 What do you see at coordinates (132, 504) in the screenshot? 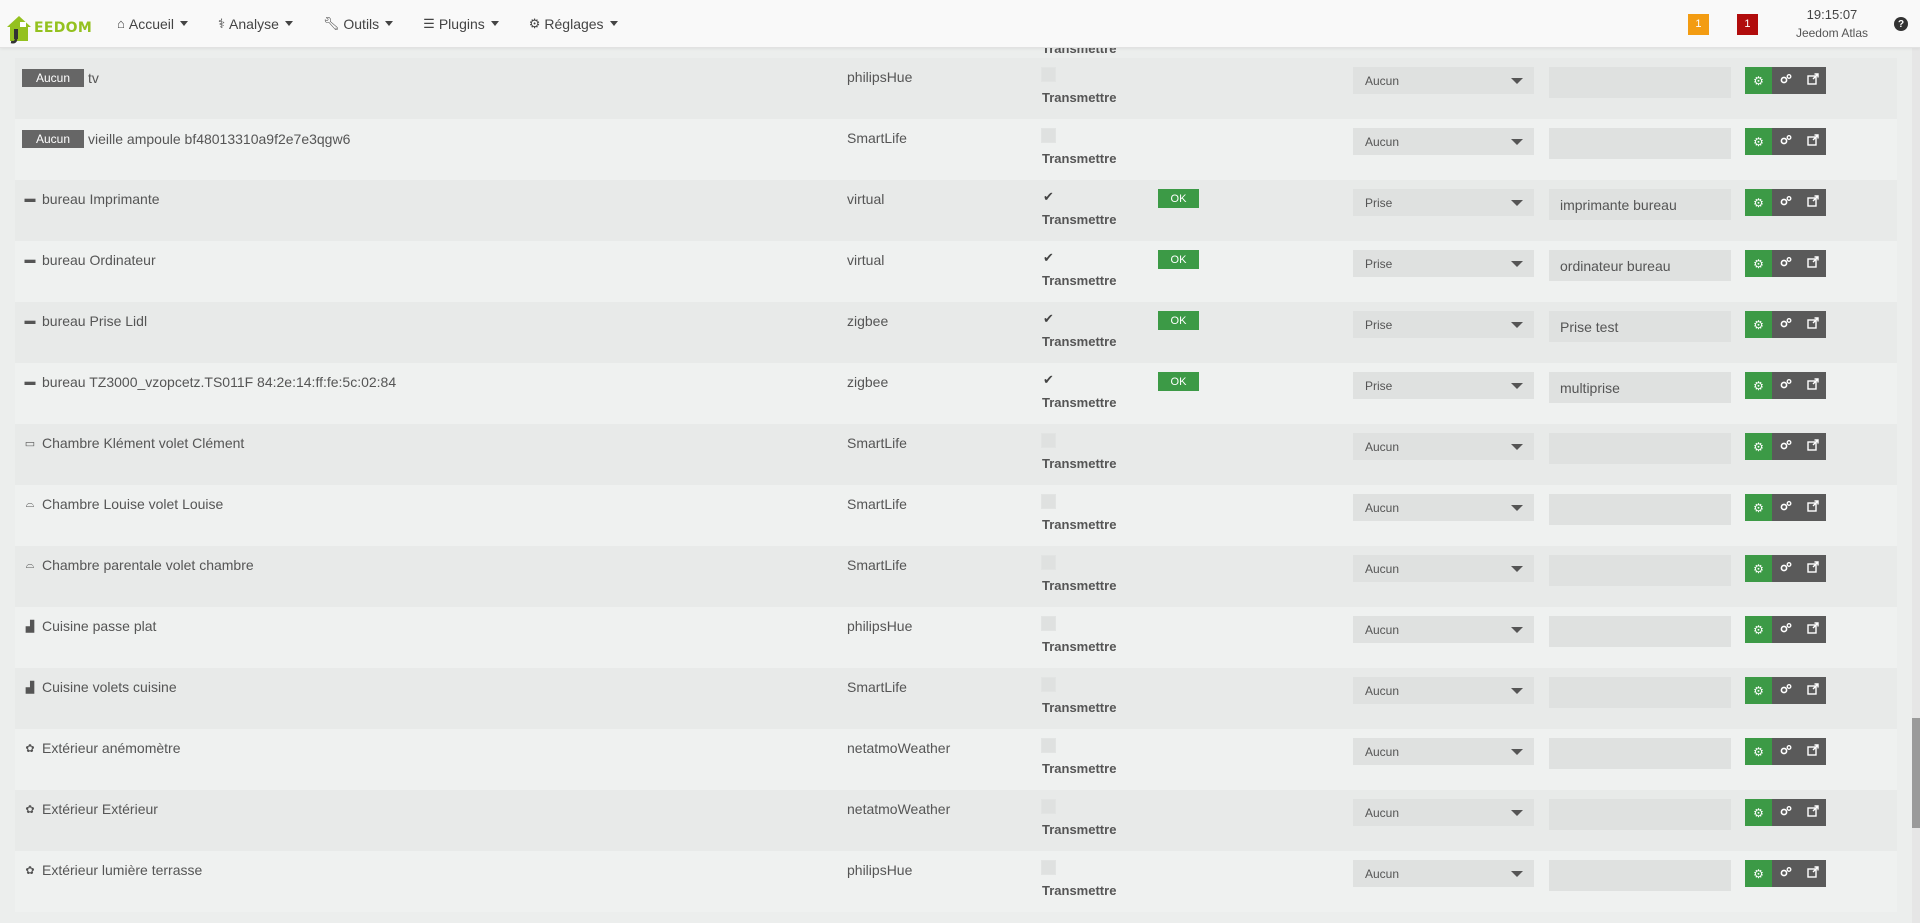
I see `equipment-name: Chambre Louise volet Louise` at bounding box center [132, 504].